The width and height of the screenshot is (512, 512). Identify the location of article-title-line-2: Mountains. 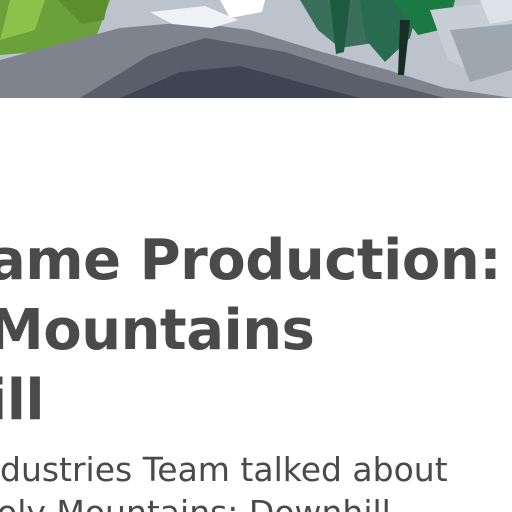
(157, 330).